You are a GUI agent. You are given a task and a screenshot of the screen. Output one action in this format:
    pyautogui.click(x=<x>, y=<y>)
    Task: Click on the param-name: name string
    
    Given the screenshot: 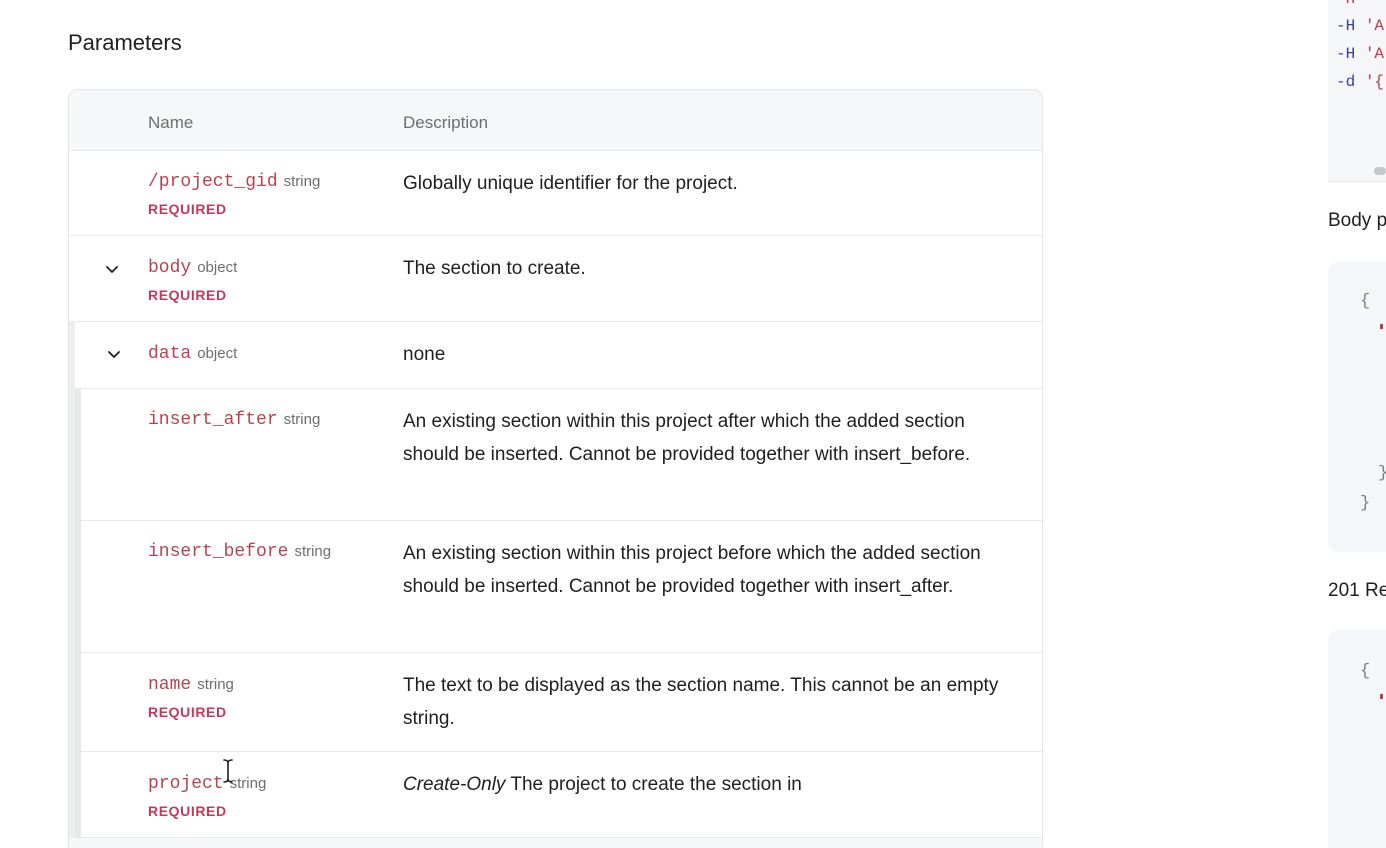 What is the action you would take?
    pyautogui.click(x=191, y=685)
    